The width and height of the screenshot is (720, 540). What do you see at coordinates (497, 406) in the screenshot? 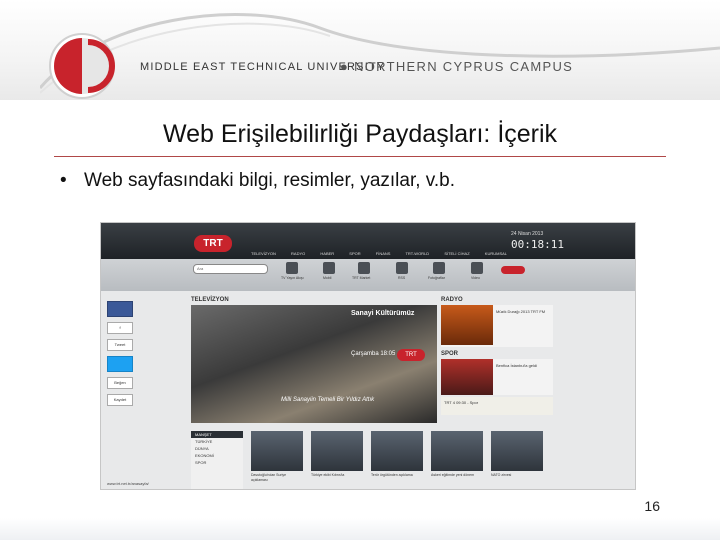
I see `trt4-box: TRT 4 09:30 - Spor` at bounding box center [497, 406].